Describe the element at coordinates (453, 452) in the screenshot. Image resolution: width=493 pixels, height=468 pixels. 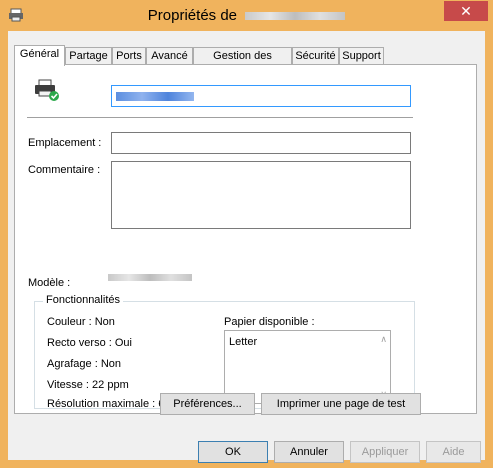
I see `help-button: Aide` at that location.